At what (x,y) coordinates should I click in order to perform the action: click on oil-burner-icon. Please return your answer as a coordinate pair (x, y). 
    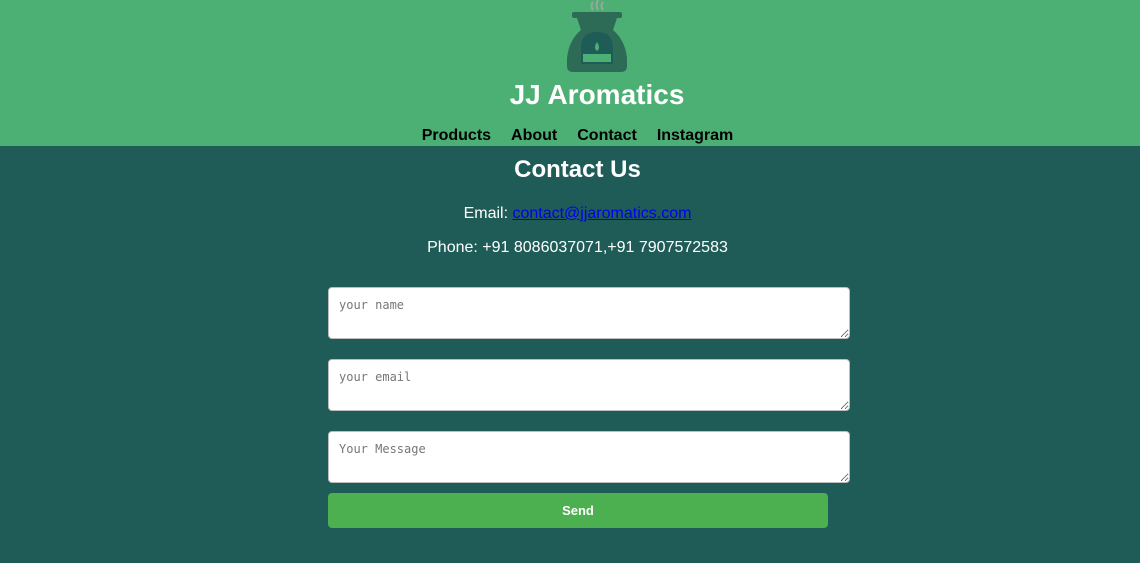
    Looking at the image, I should click on (597, 36).